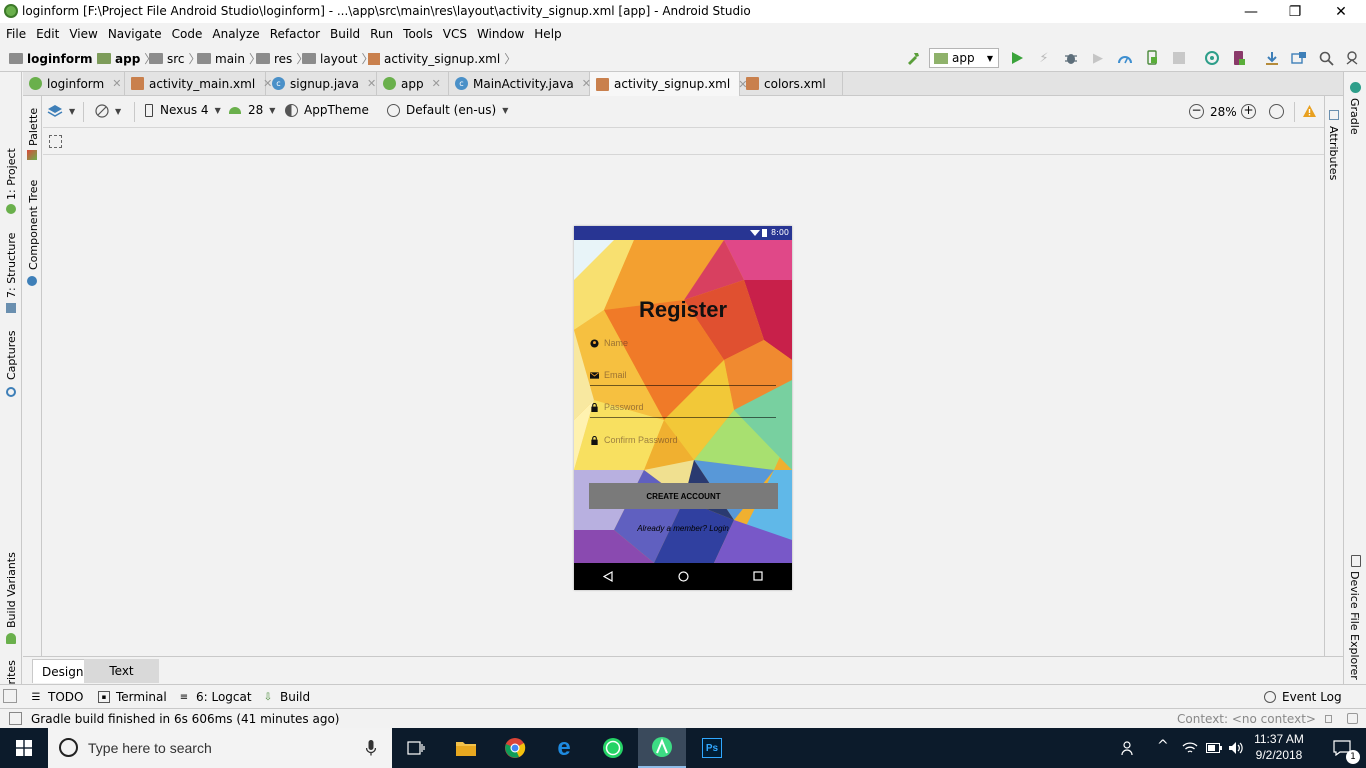 The height and width of the screenshot is (768, 1366). I want to click on design-surface-dropdown: ▼, so click(61, 111).